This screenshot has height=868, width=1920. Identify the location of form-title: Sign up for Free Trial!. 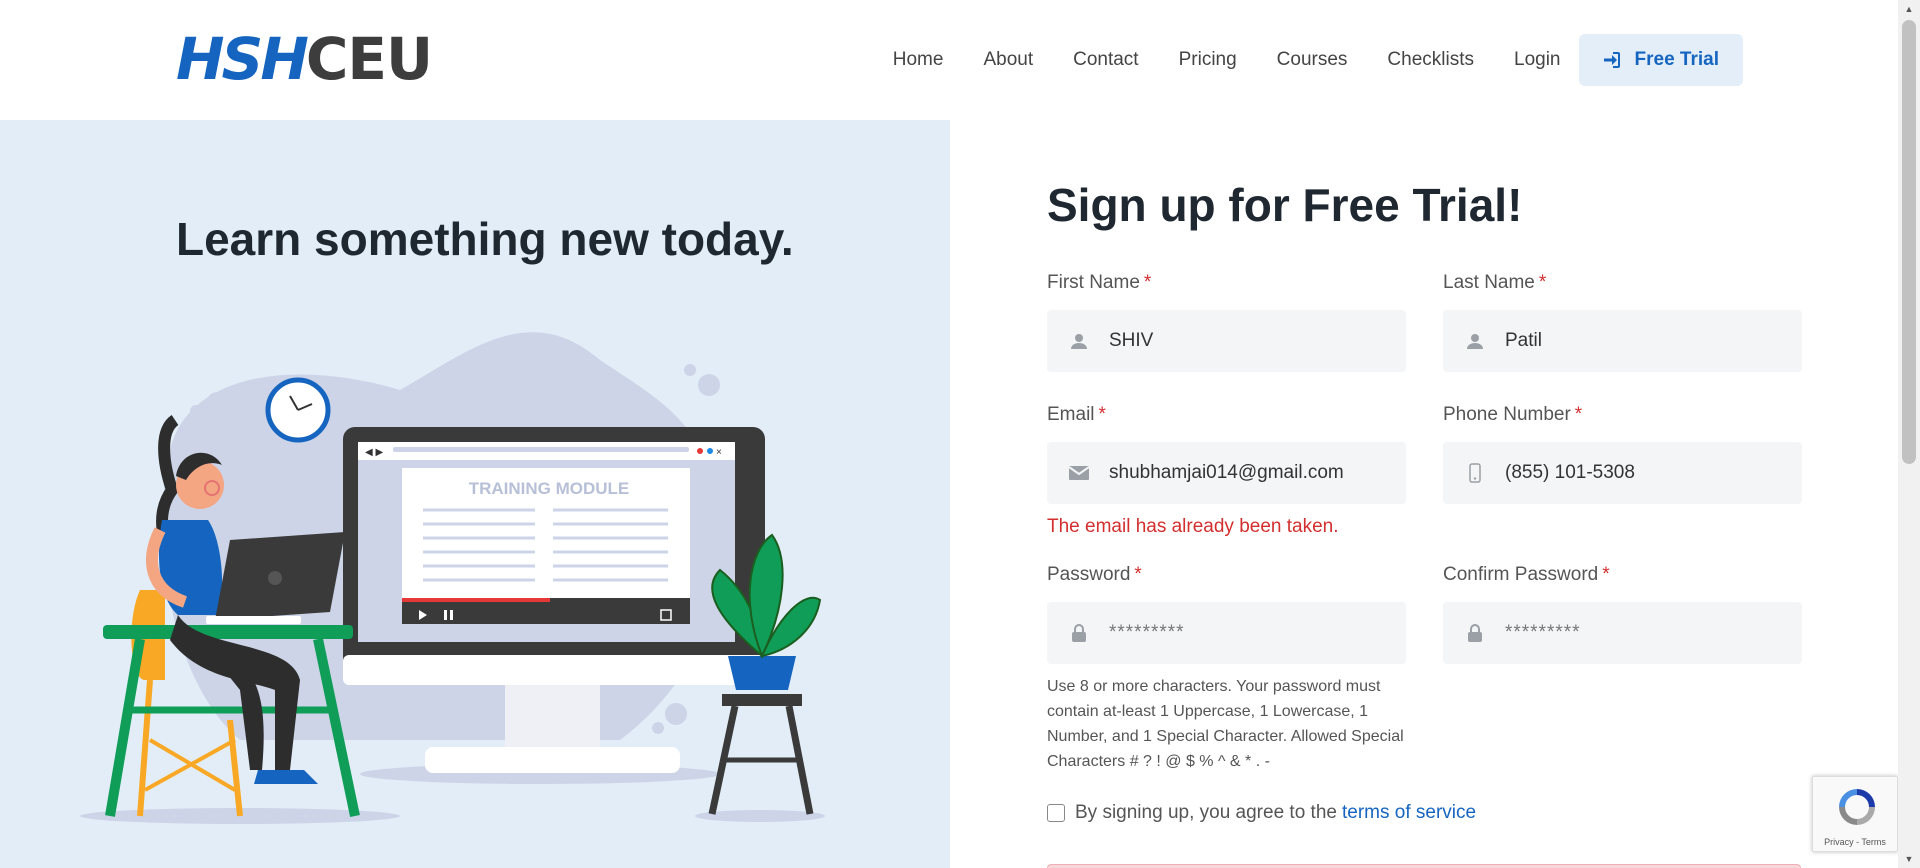
(1285, 205).